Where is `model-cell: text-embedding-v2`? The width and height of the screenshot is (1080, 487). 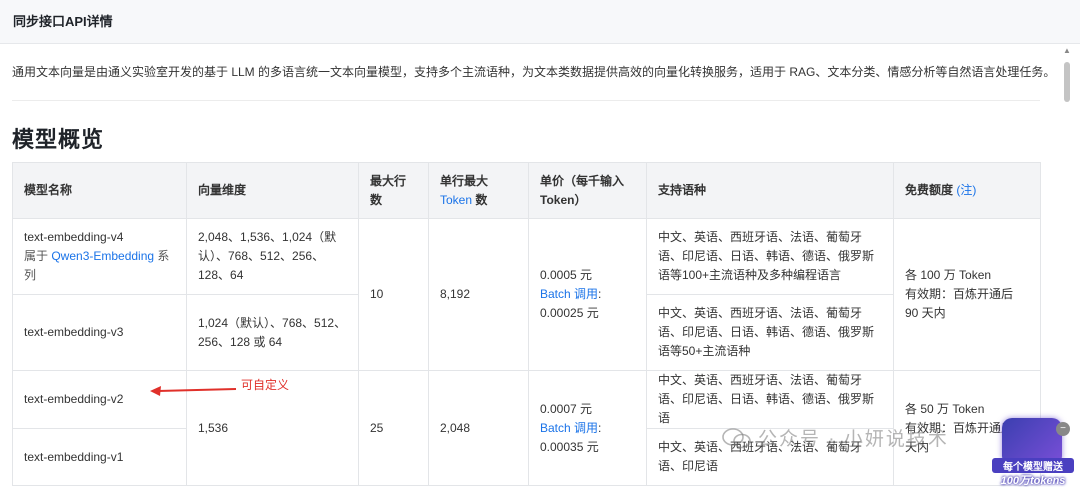 model-cell: text-embedding-v2 is located at coordinates (99, 399).